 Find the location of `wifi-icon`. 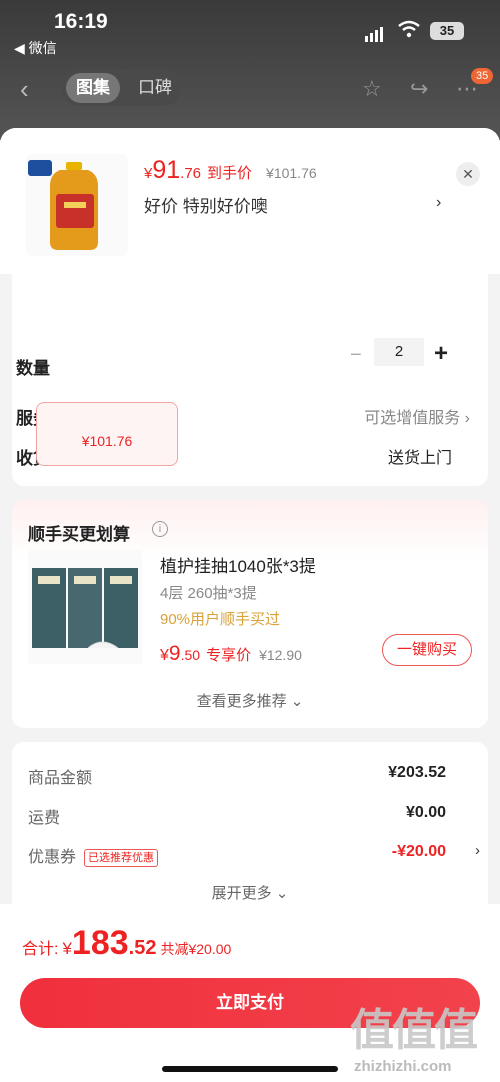

wifi-icon is located at coordinates (409, 29).